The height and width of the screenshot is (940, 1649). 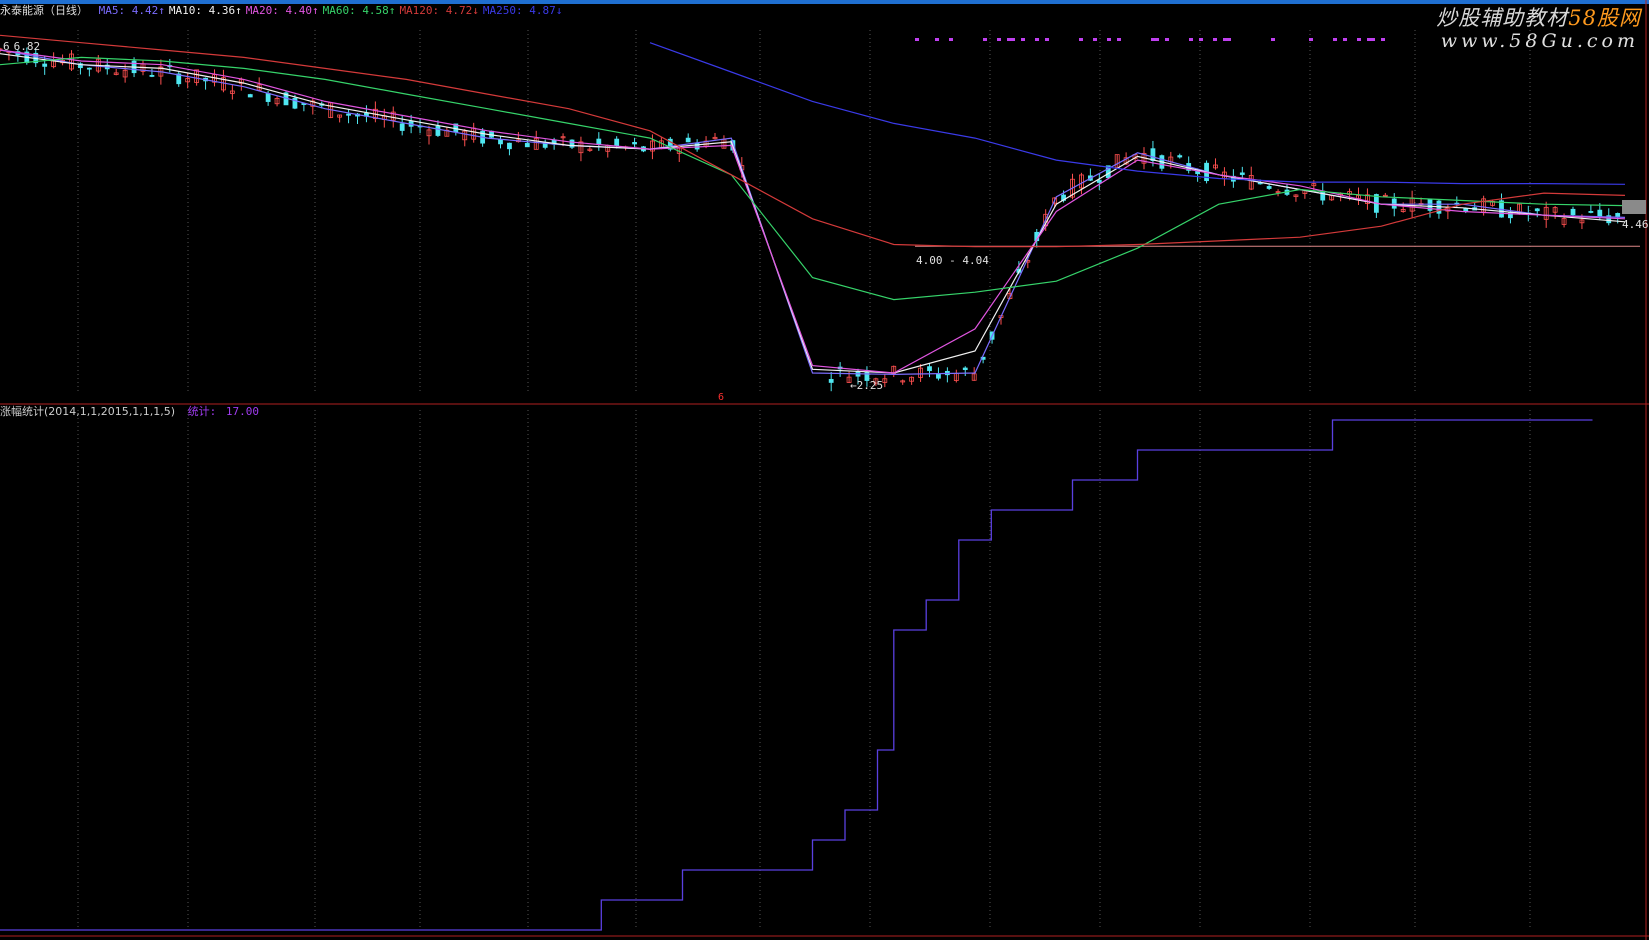 What do you see at coordinates (1635, 224) in the screenshot?
I see `right-price-label: 4.46` at bounding box center [1635, 224].